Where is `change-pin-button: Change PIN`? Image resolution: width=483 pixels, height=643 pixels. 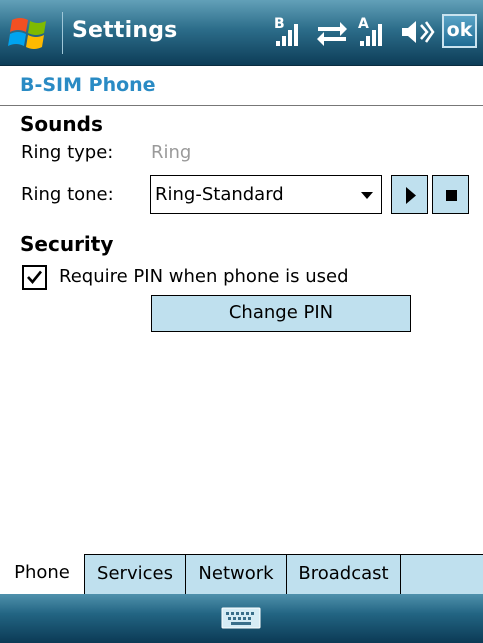 change-pin-button: Change PIN is located at coordinates (281, 313).